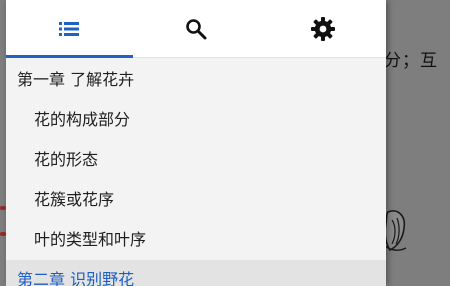  I want to click on search-icon, so click(196, 28).